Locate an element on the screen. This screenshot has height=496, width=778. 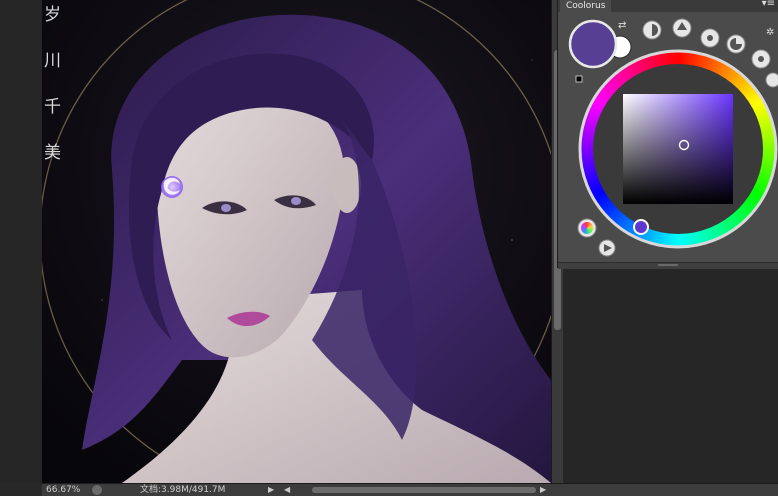
scroll-left-arrow: ◀ is located at coordinates (287, 490).